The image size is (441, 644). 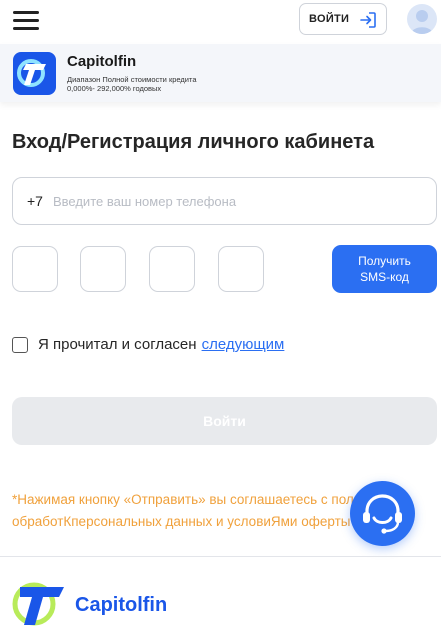 What do you see at coordinates (368, 20) in the screenshot?
I see `sign-in-icon` at bounding box center [368, 20].